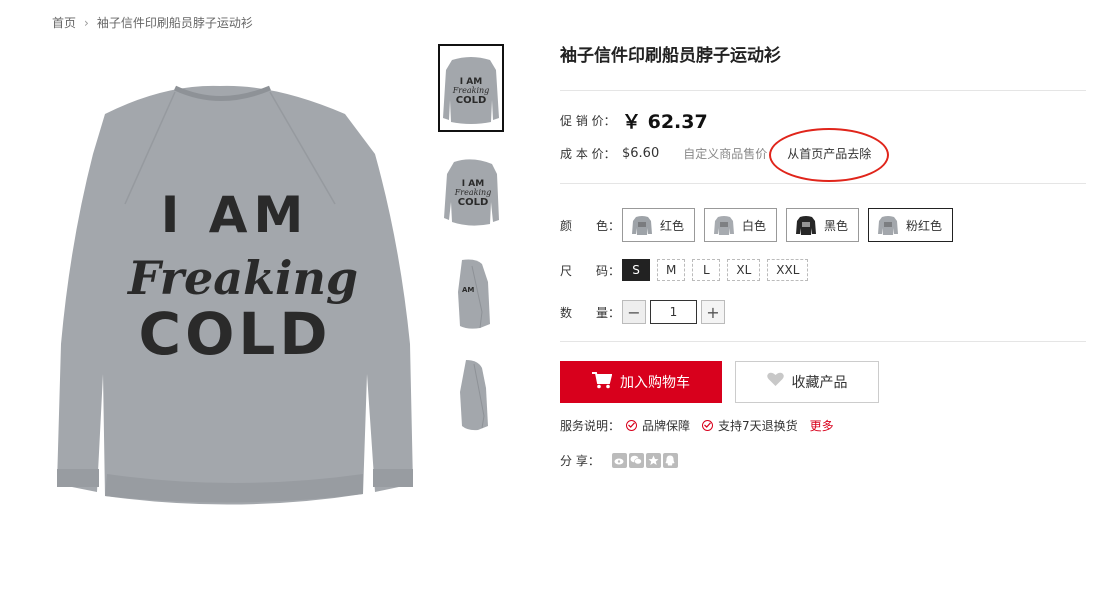  What do you see at coordinates (590, 225) in the screenshot?
I see `color-label: 颜 色：` at bounding box center [590, 225].